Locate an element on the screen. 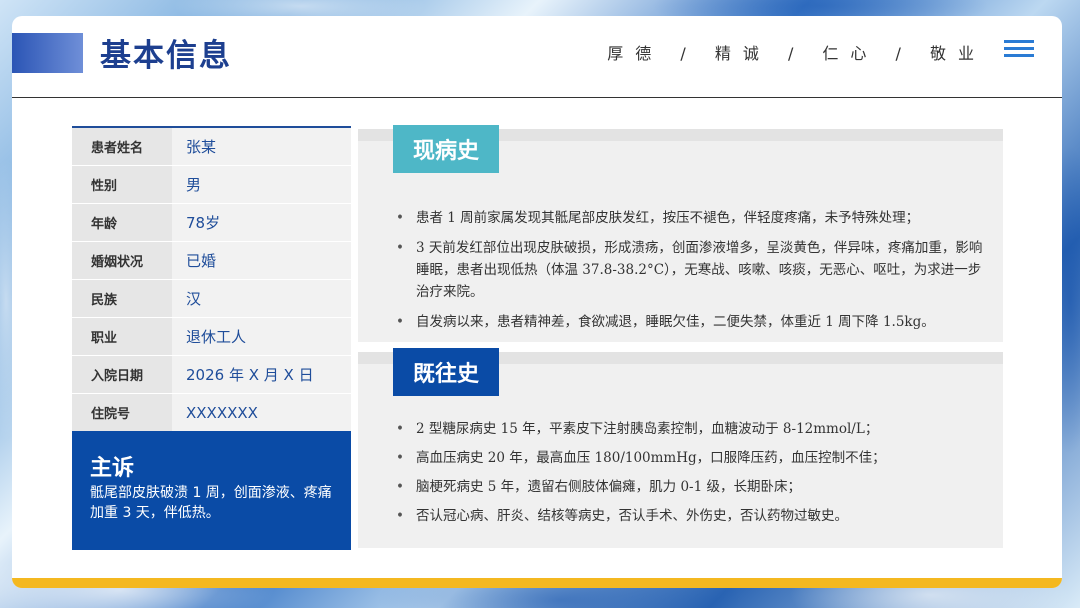 Image resolution: width=1080 pixels, height=608 pixels. hamburger-icon is located at coordinates (1019, 49).